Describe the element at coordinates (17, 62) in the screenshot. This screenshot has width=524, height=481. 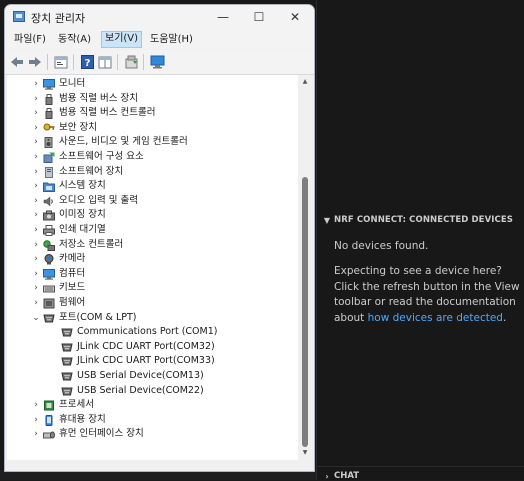
I see `back-icon` at that location.